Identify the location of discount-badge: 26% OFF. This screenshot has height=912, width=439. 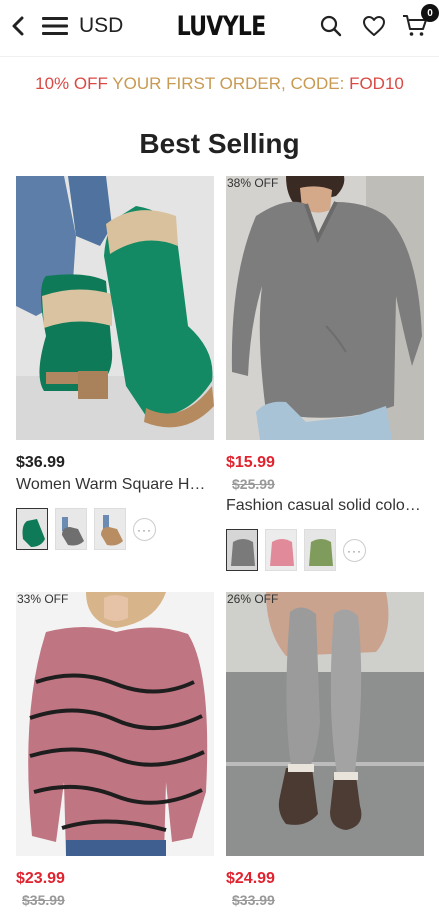
(253, 599).